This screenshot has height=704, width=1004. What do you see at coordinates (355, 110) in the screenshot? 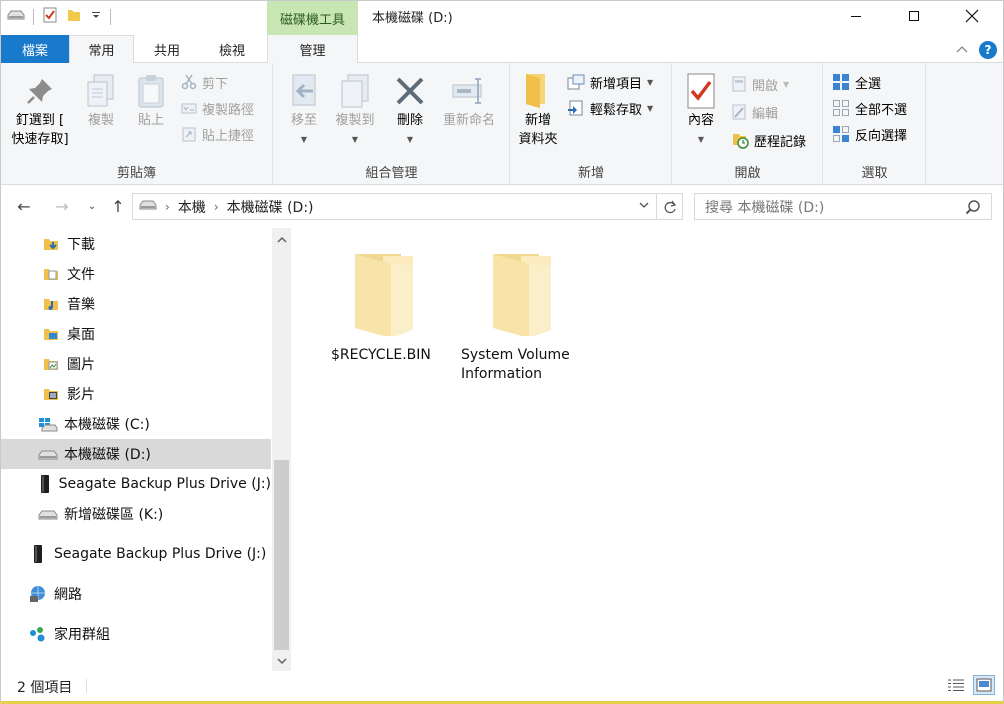
I see `copy-to-button: 複製到 ▼` at bounding box center [355, 110].